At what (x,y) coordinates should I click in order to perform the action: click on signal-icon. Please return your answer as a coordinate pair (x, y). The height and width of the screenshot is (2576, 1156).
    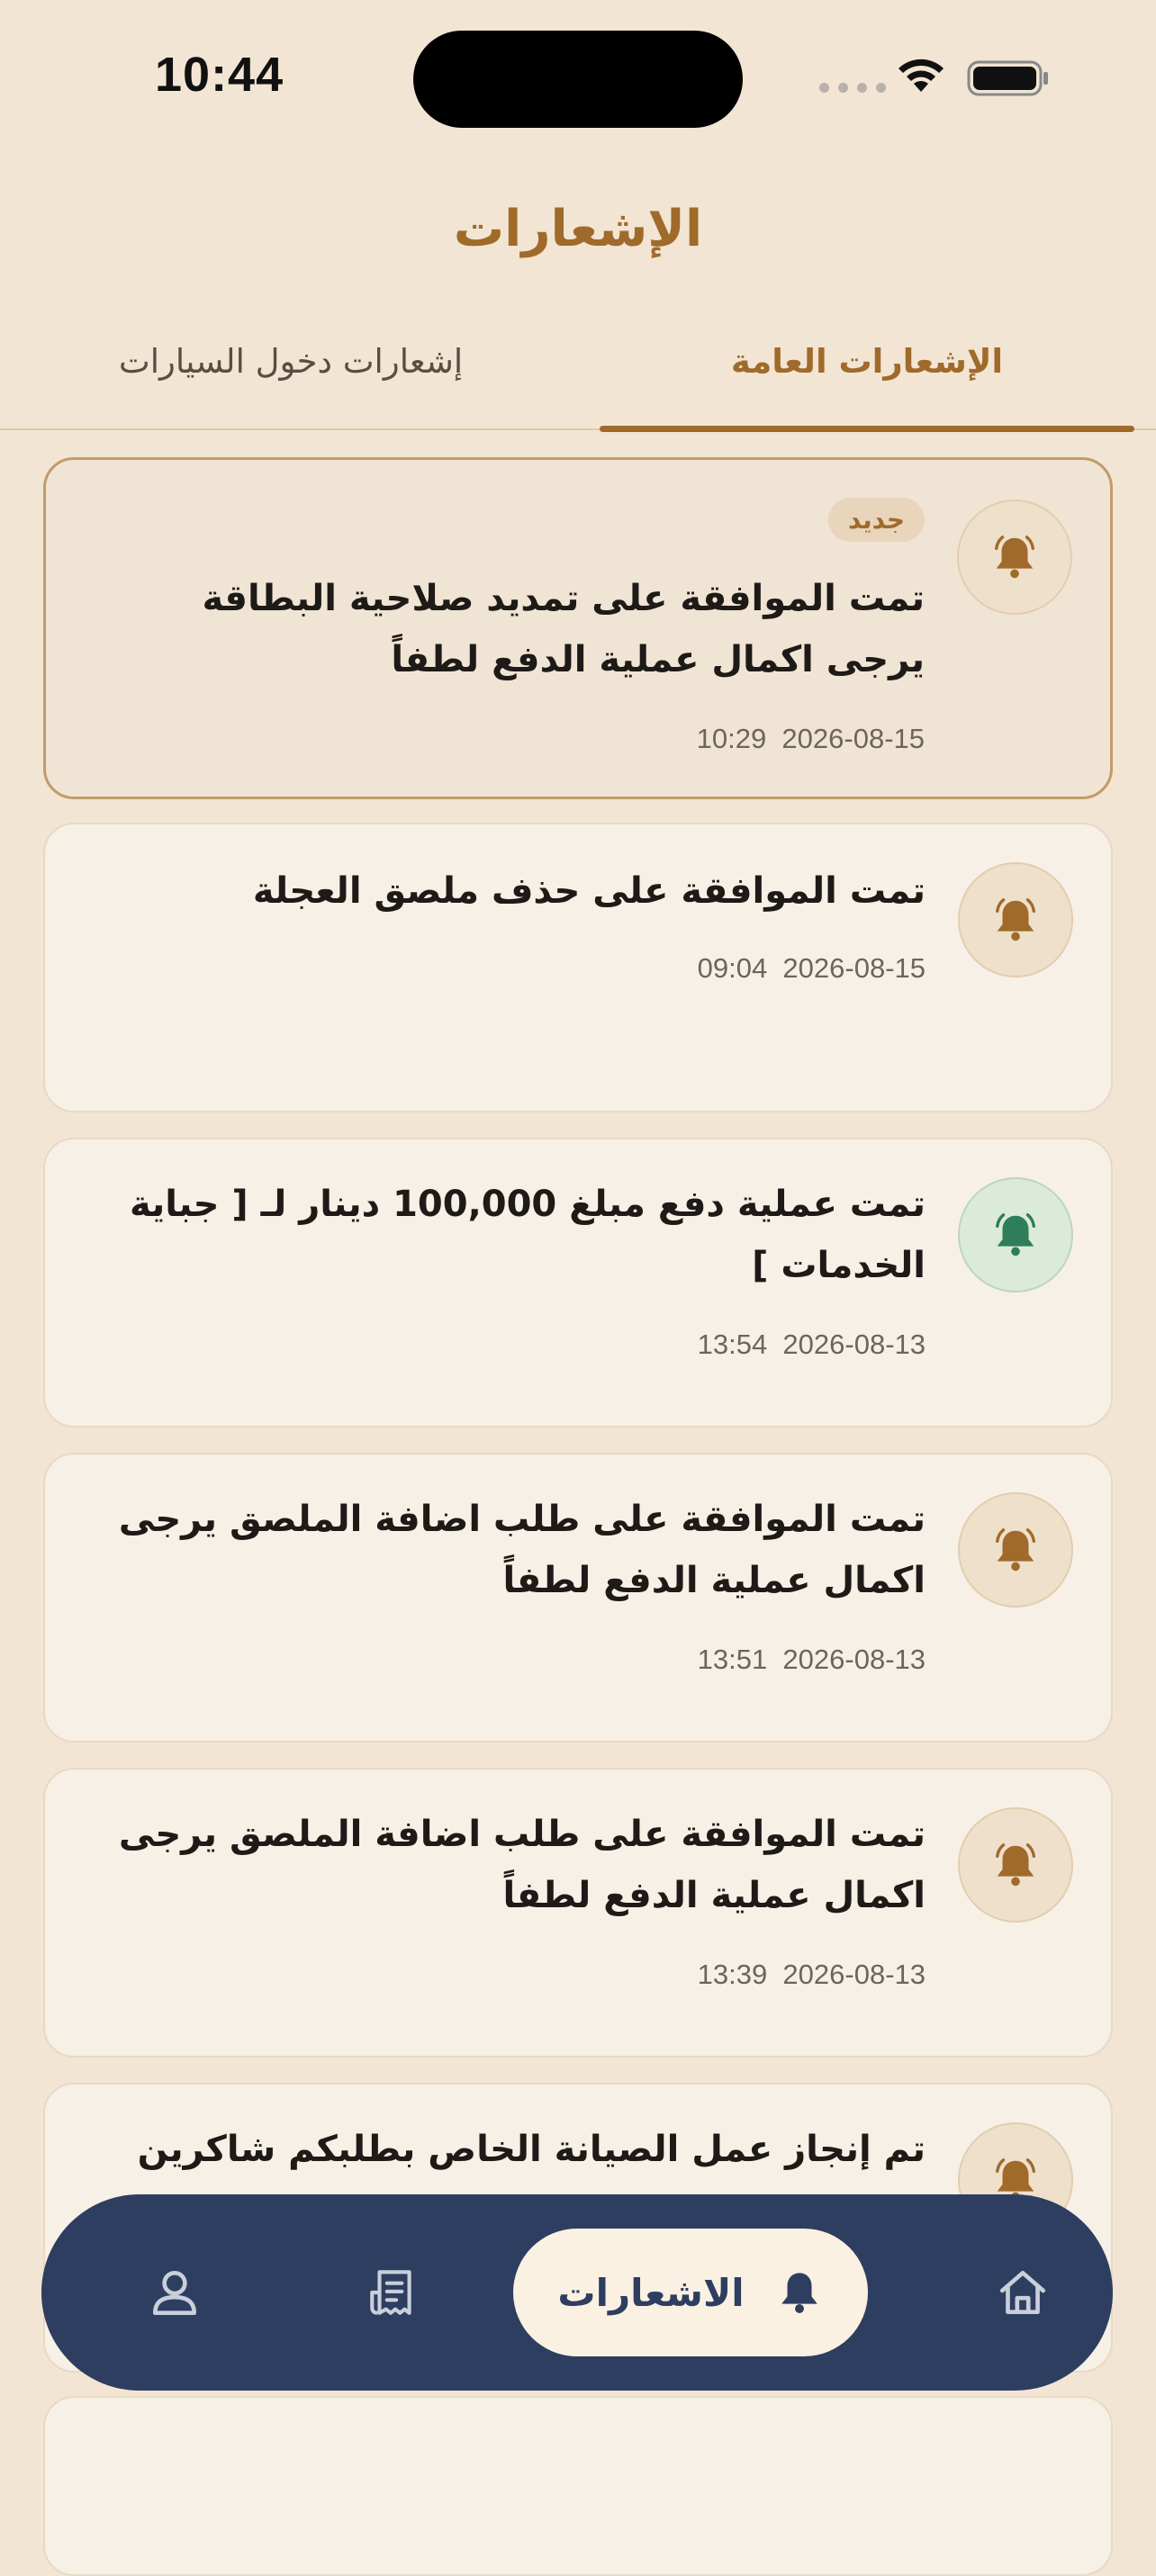
    Looking at the image, I should click on (852, 88).